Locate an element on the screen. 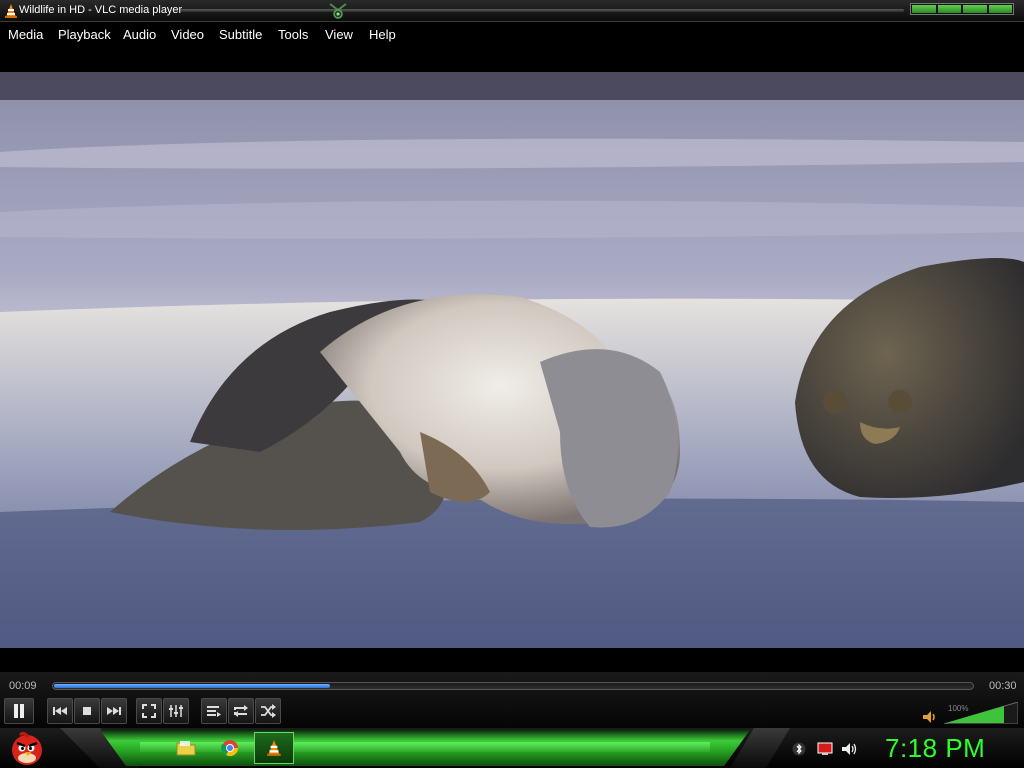 Image resolution: width=1024 pixels, height=768 pixels. menu-video: Video is located at coordinates (187, 34).